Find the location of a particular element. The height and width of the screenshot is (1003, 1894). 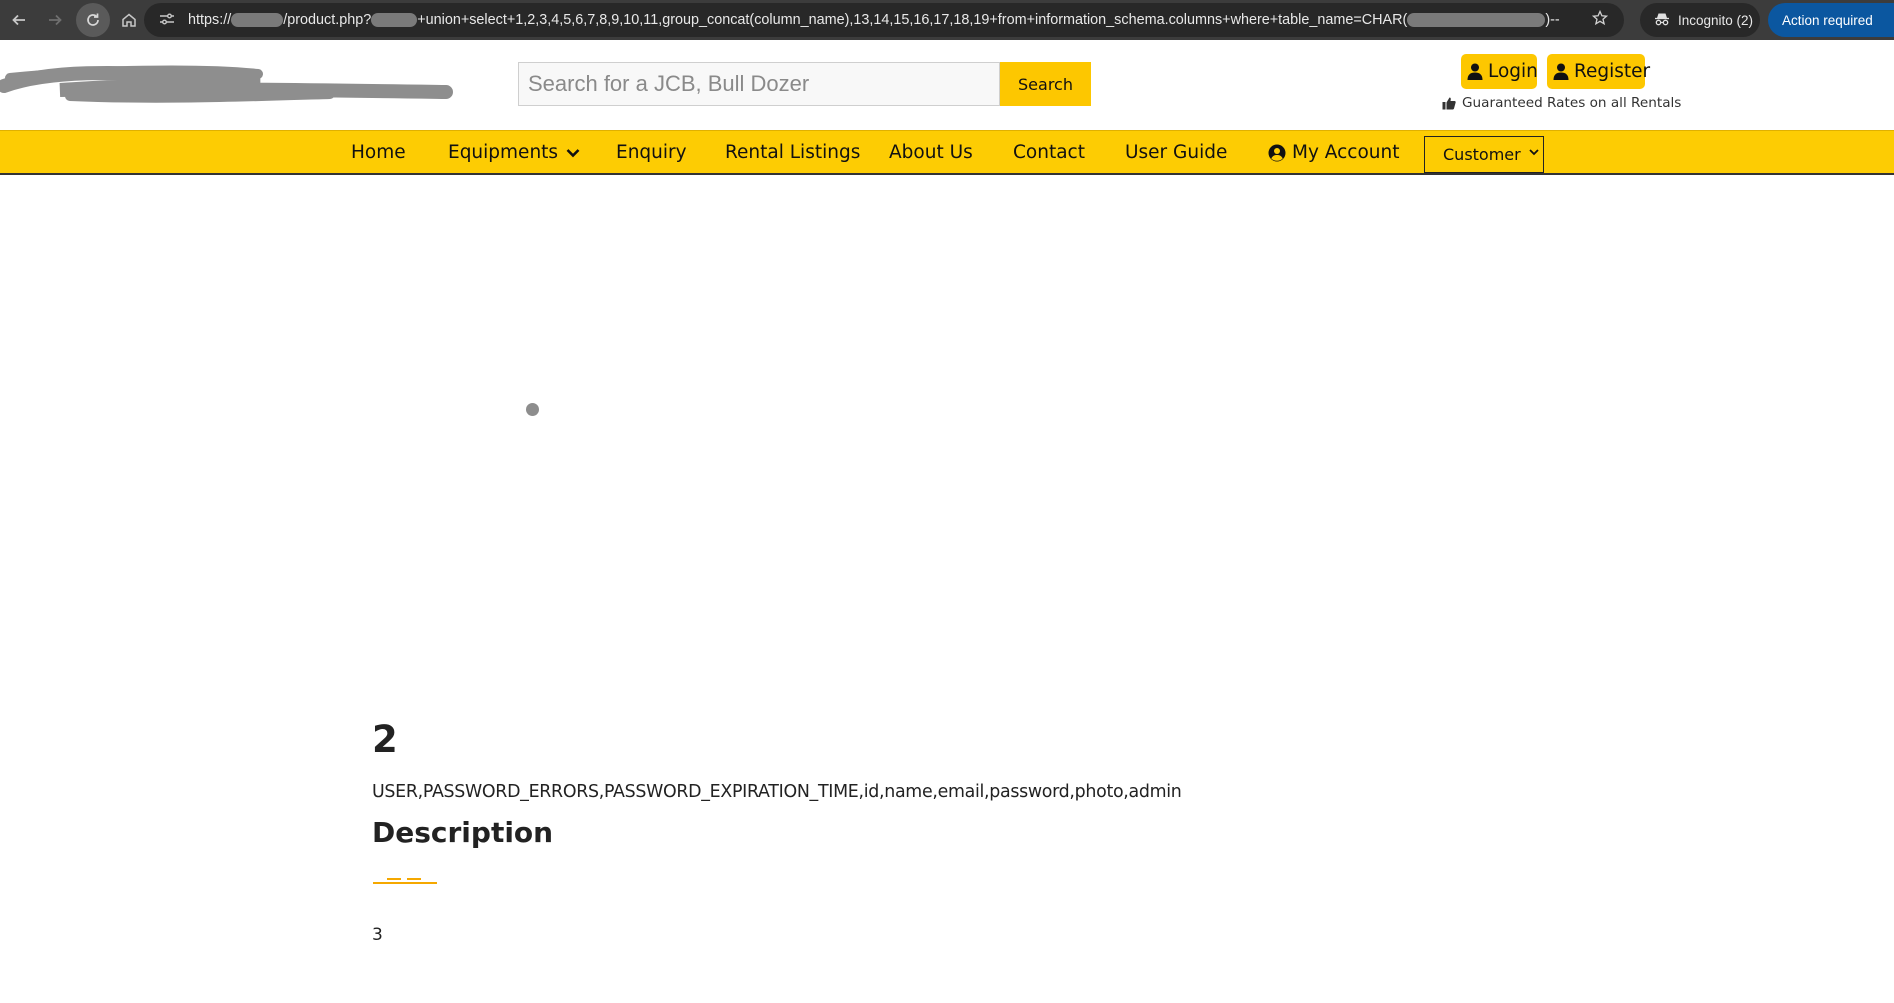

nav-rental-listings: Rental Listings is located at coordinates (792, 152).